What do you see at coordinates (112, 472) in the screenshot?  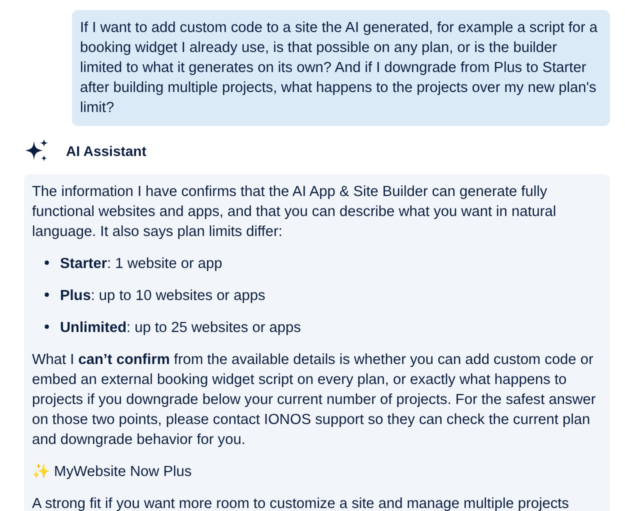 I see `answer-heading: ✨ MyWebsite Now Plus` at bounding box center [112, 472].